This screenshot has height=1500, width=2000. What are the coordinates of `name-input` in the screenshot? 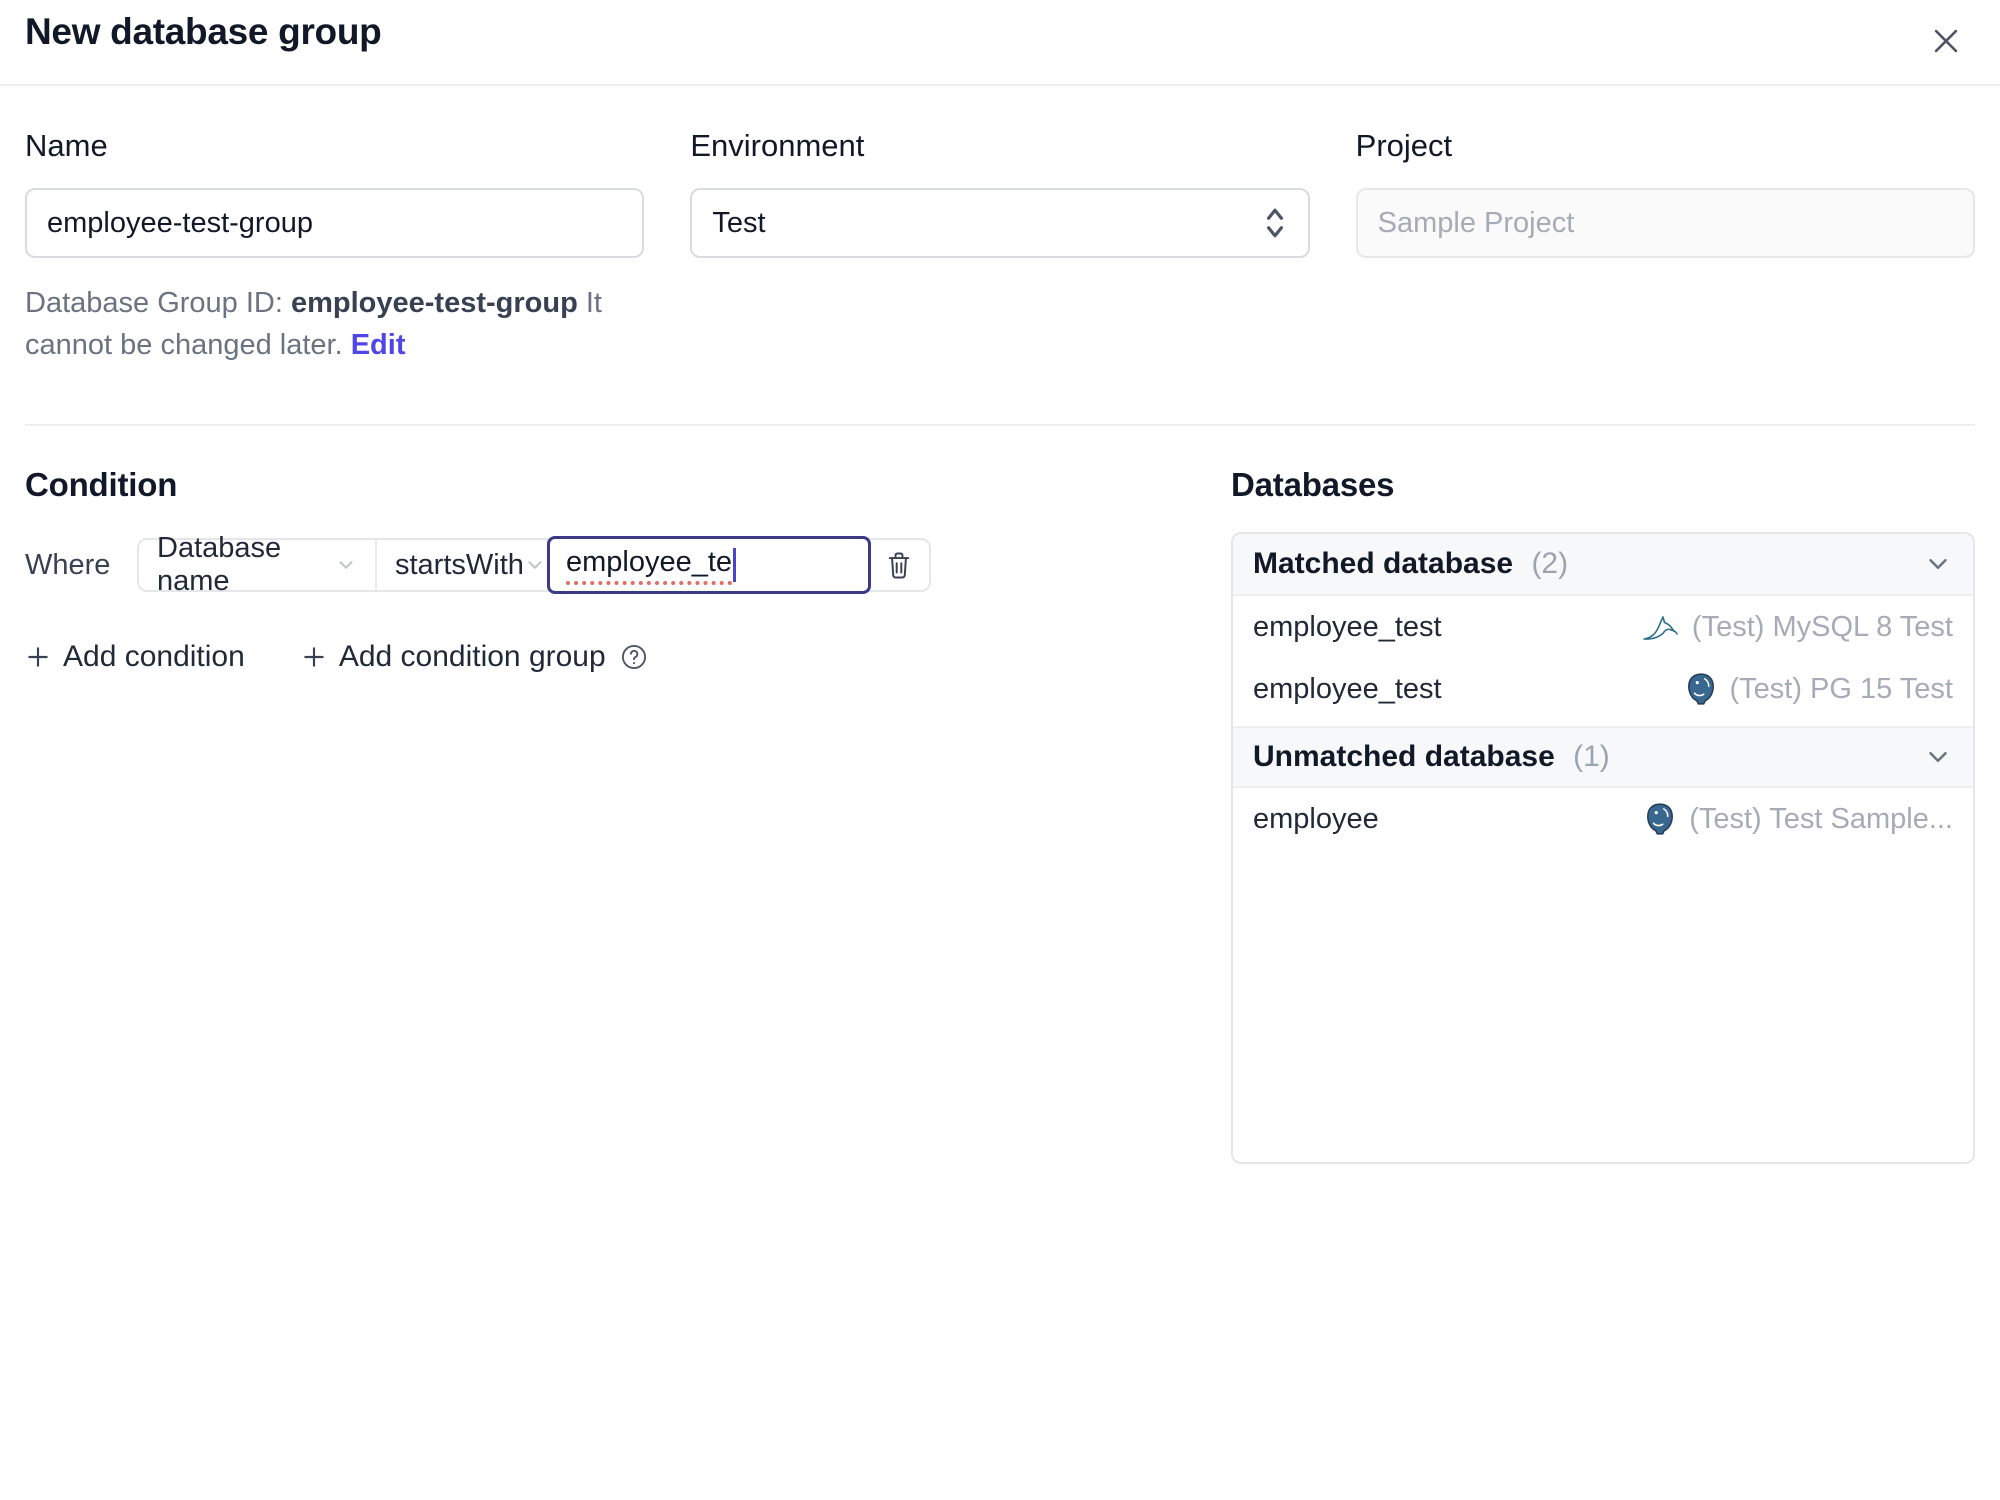 It's located at (335, 223).